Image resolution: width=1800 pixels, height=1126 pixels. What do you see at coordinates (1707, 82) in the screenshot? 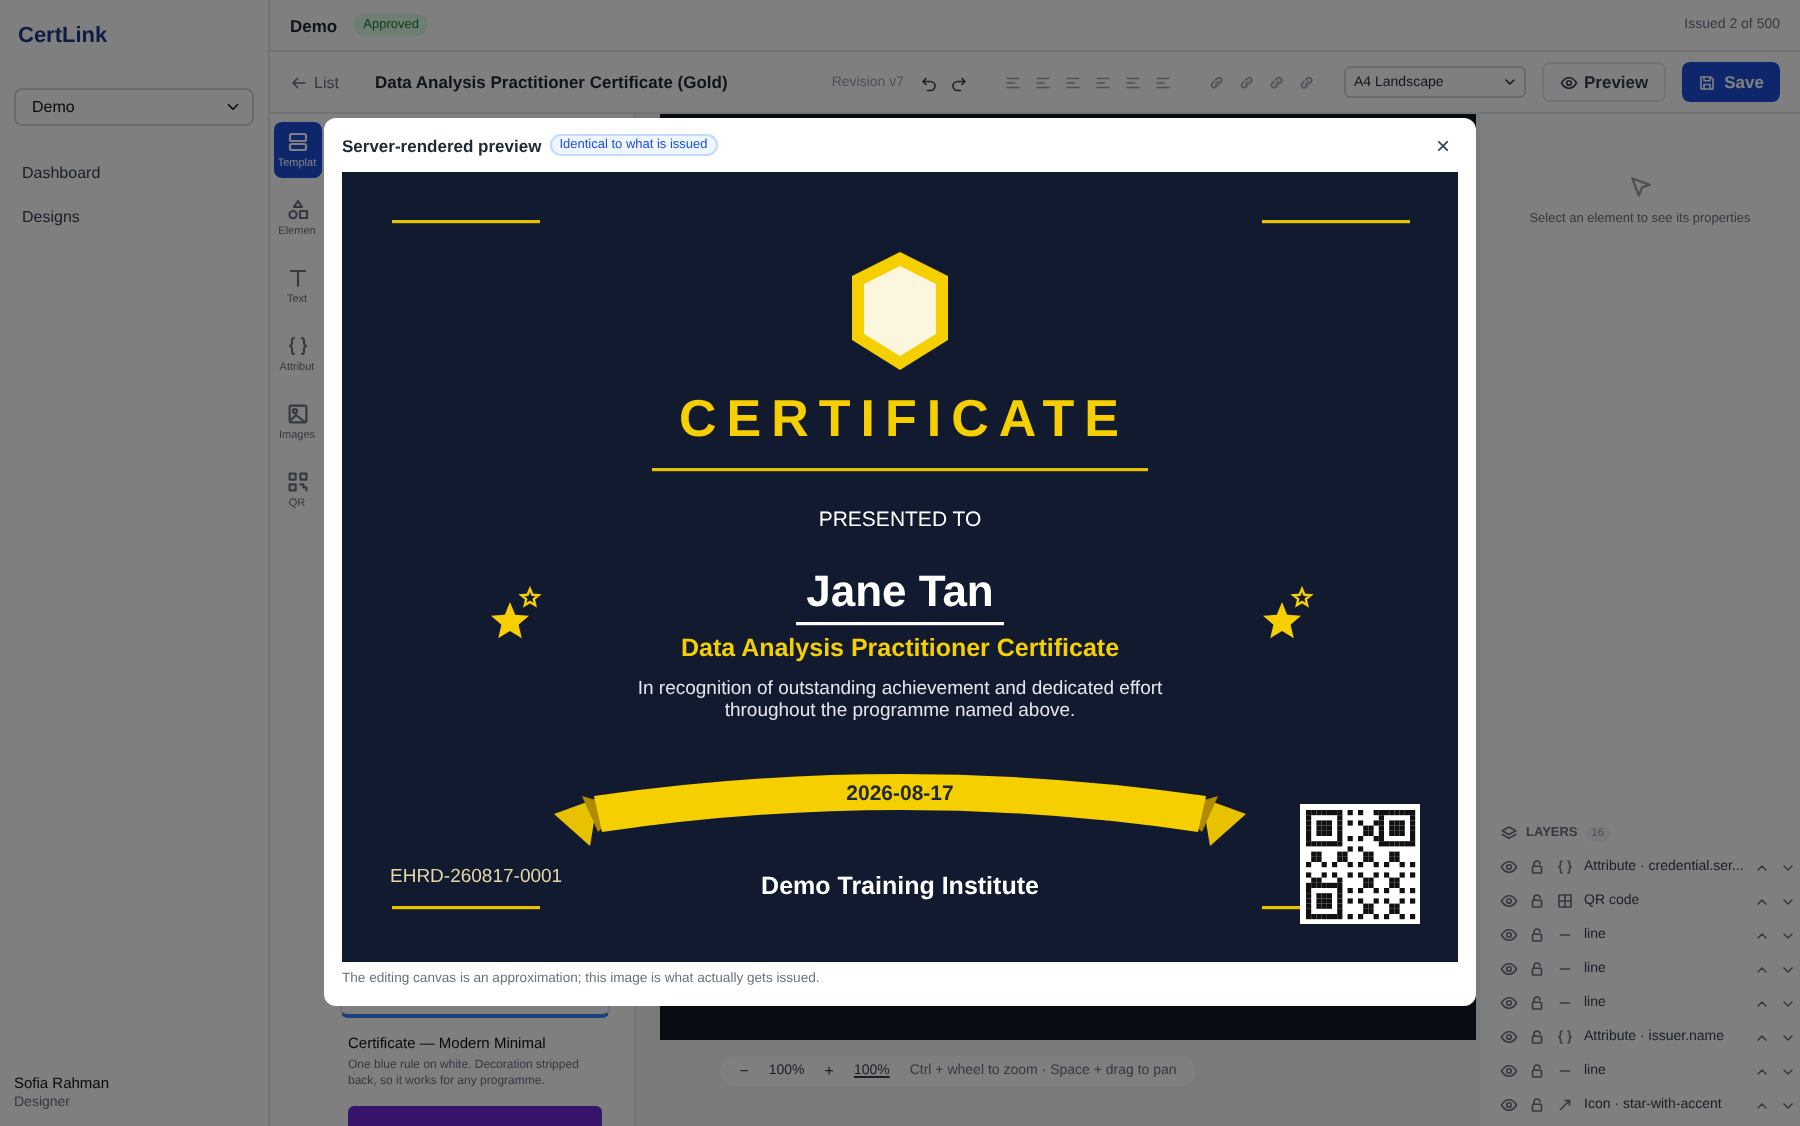
I see `save-icon` at bounding box center [1707, 82].